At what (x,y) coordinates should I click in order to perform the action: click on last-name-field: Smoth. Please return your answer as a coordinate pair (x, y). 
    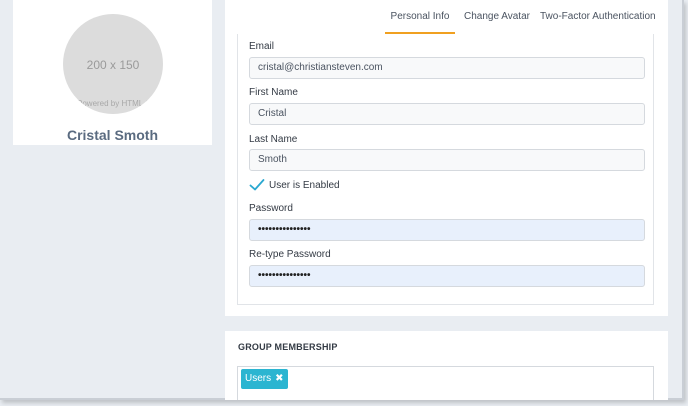
    Looking at the image, I should click on (447, 160).